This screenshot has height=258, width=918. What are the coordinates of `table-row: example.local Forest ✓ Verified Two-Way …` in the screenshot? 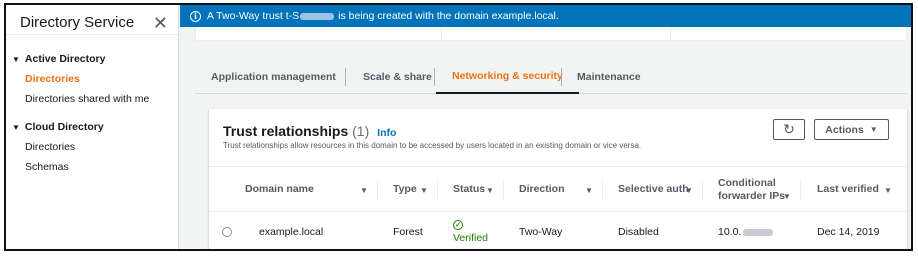 It's located at (558, 230).